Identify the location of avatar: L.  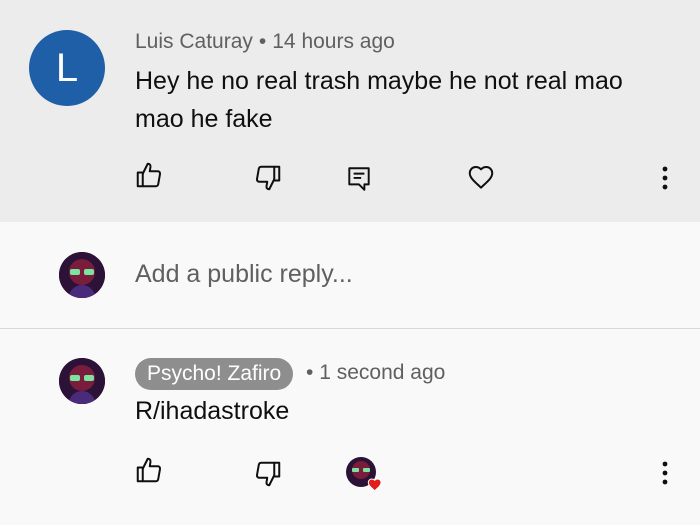
(67, 68).